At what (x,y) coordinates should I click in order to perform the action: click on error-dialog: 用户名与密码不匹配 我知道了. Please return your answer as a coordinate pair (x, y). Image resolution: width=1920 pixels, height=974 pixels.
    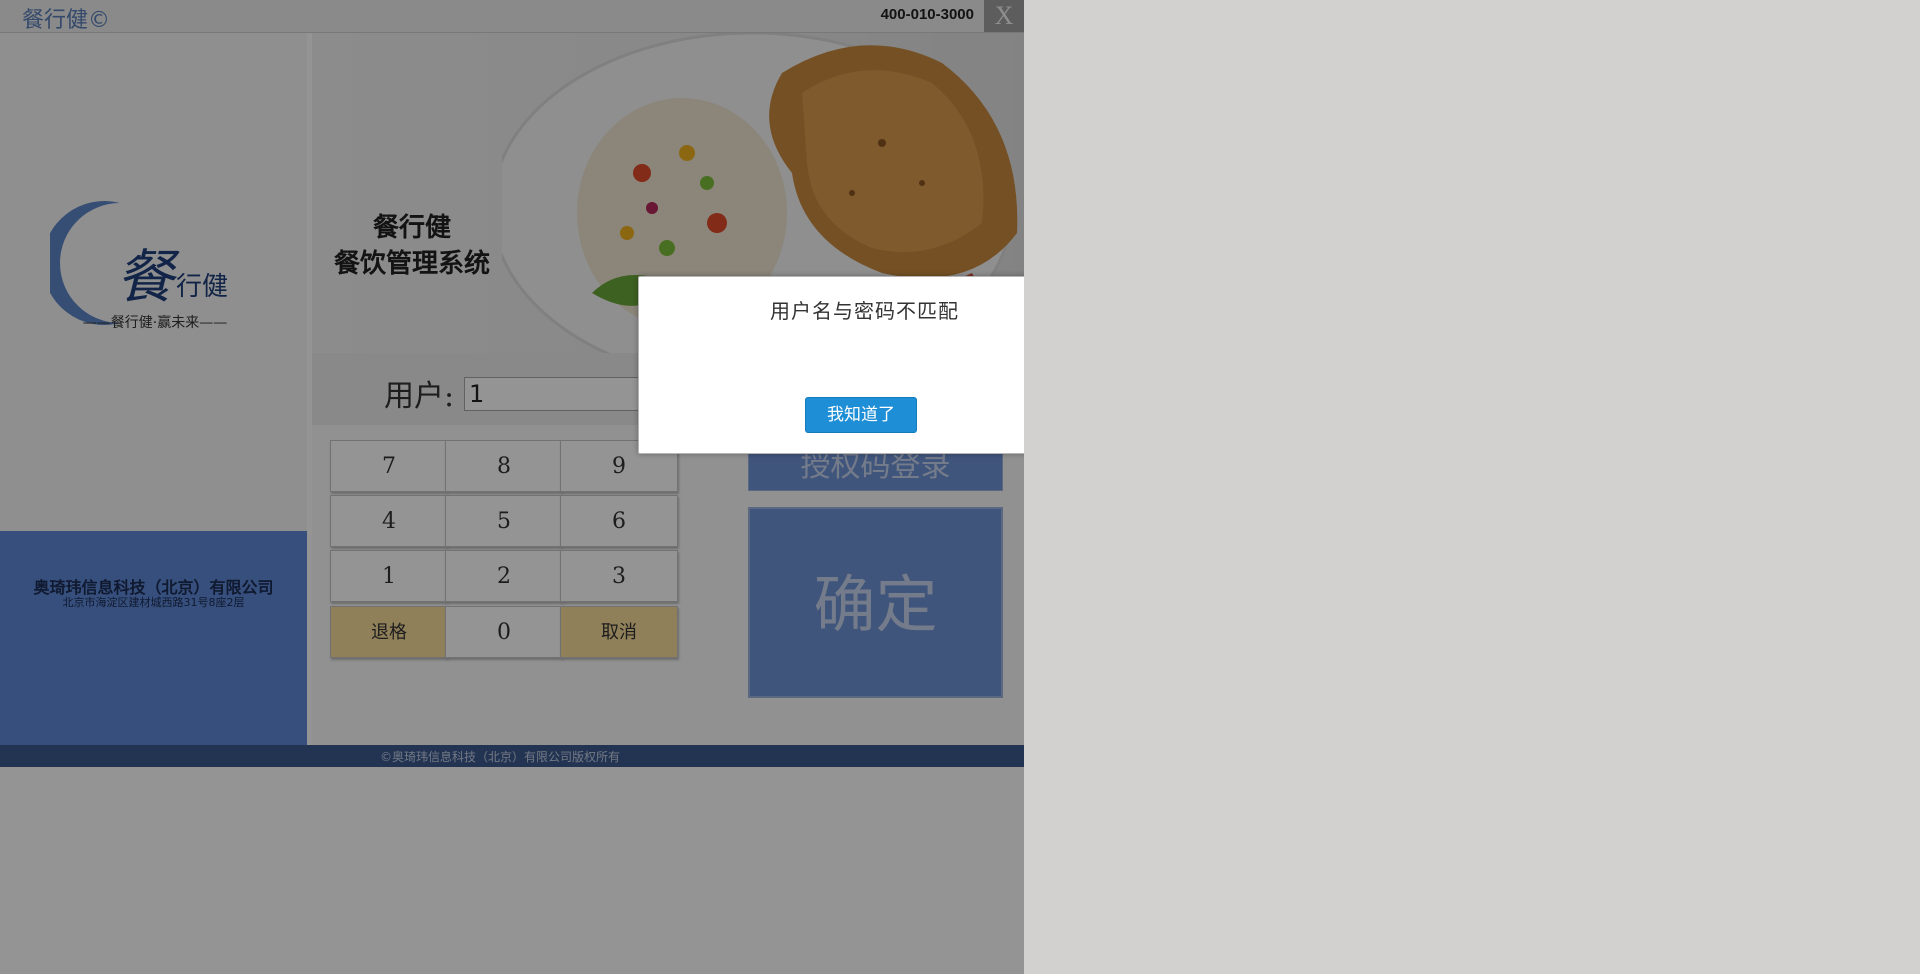
    Looking at the image, I should click on (831, 365).